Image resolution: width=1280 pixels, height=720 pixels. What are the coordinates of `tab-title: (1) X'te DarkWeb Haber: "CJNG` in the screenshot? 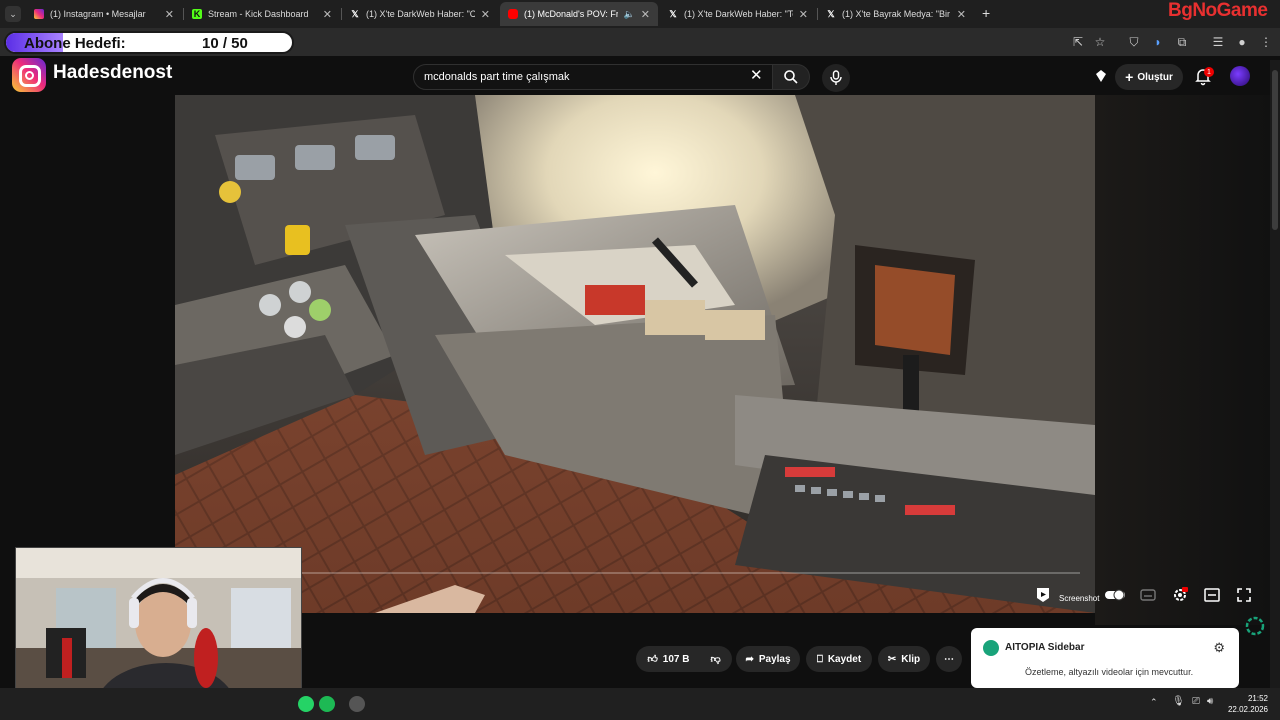 It's located at (420, 14).